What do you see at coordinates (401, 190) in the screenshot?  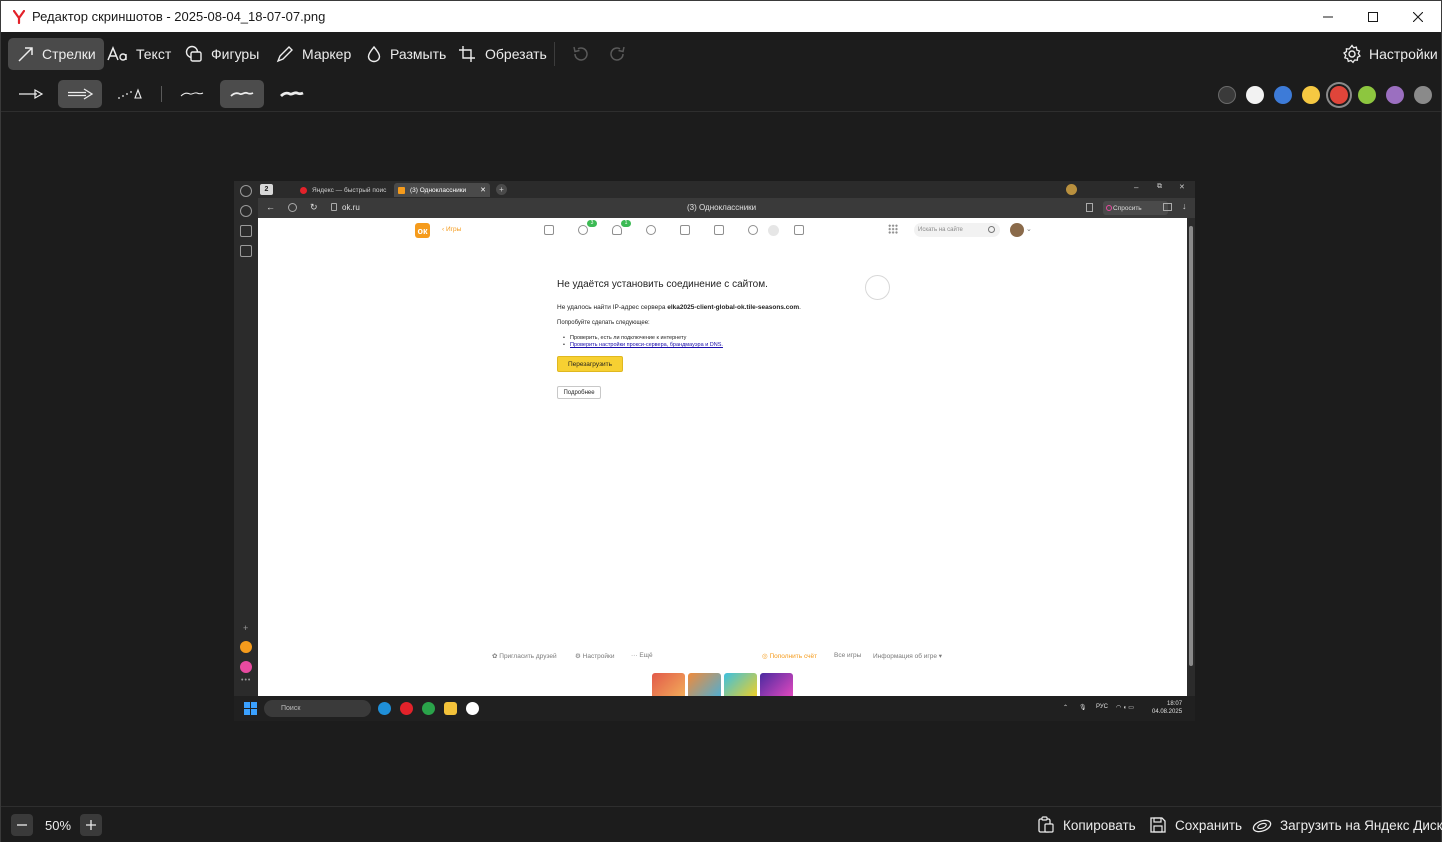 I see `ok-favicon-icon` at bounding box center [401, 190].